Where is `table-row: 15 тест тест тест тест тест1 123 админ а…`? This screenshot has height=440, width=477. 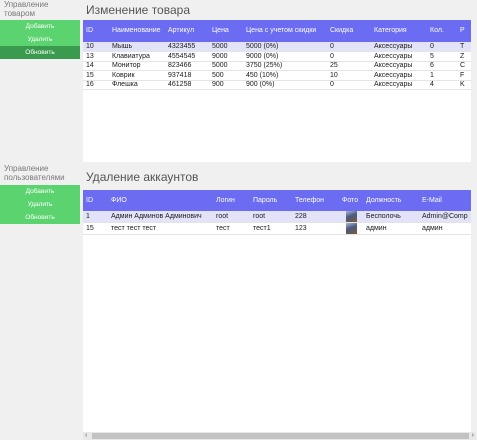 table-row: 15 тест тест тест тест тест1 123 админ а… is located at coordinates (277, 229).